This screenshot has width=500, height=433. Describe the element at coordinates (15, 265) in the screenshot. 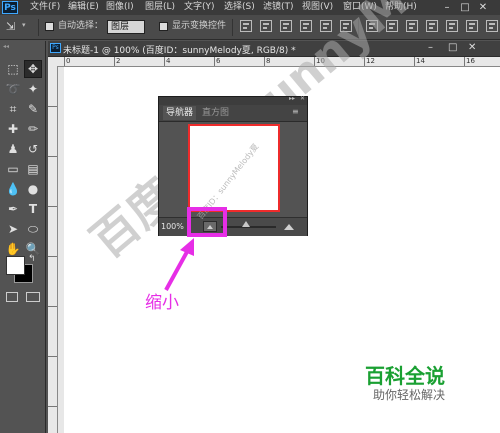

I see `foreground-color-swatch` at that location.